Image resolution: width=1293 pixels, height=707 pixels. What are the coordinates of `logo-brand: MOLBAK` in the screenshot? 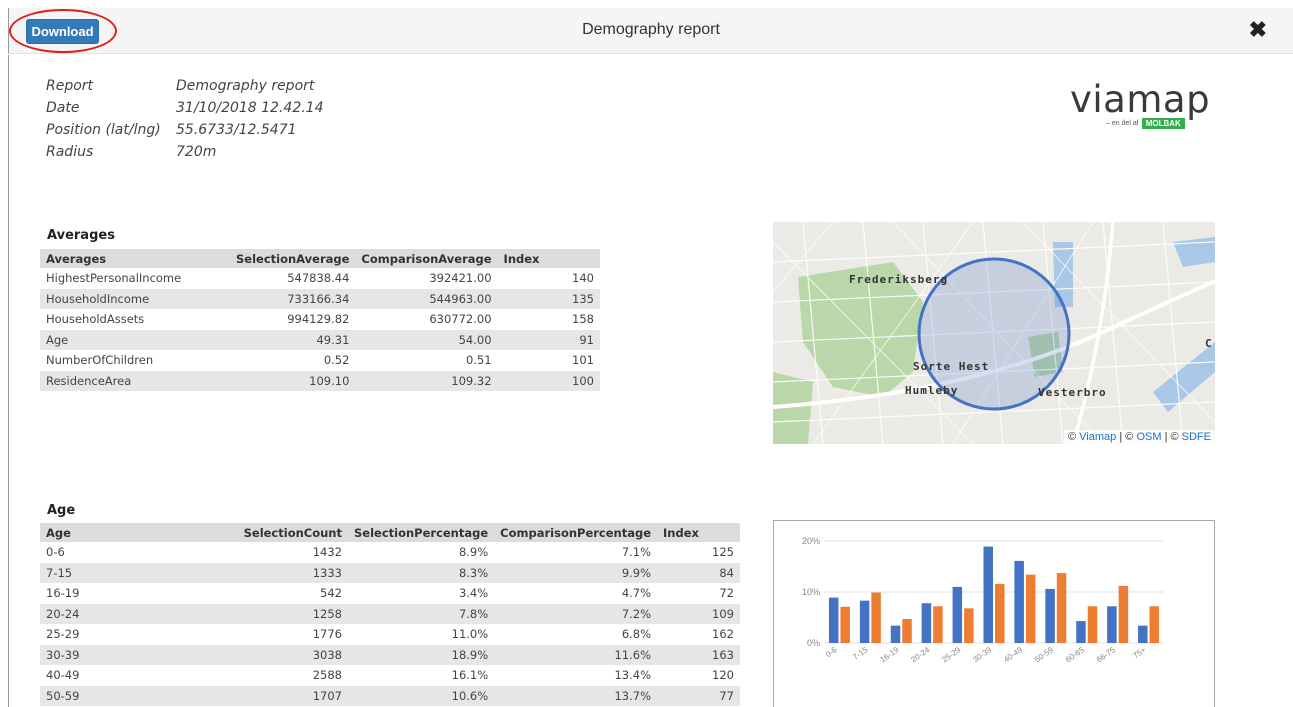 It's located at (1163, 123).